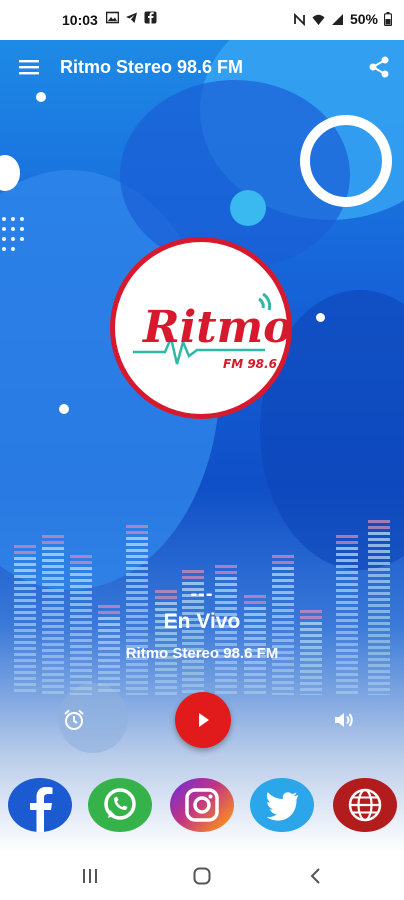 The height and width of the screenshot is (900, 404). I want to click on system-status-icons: 50%, so click(342, 19).